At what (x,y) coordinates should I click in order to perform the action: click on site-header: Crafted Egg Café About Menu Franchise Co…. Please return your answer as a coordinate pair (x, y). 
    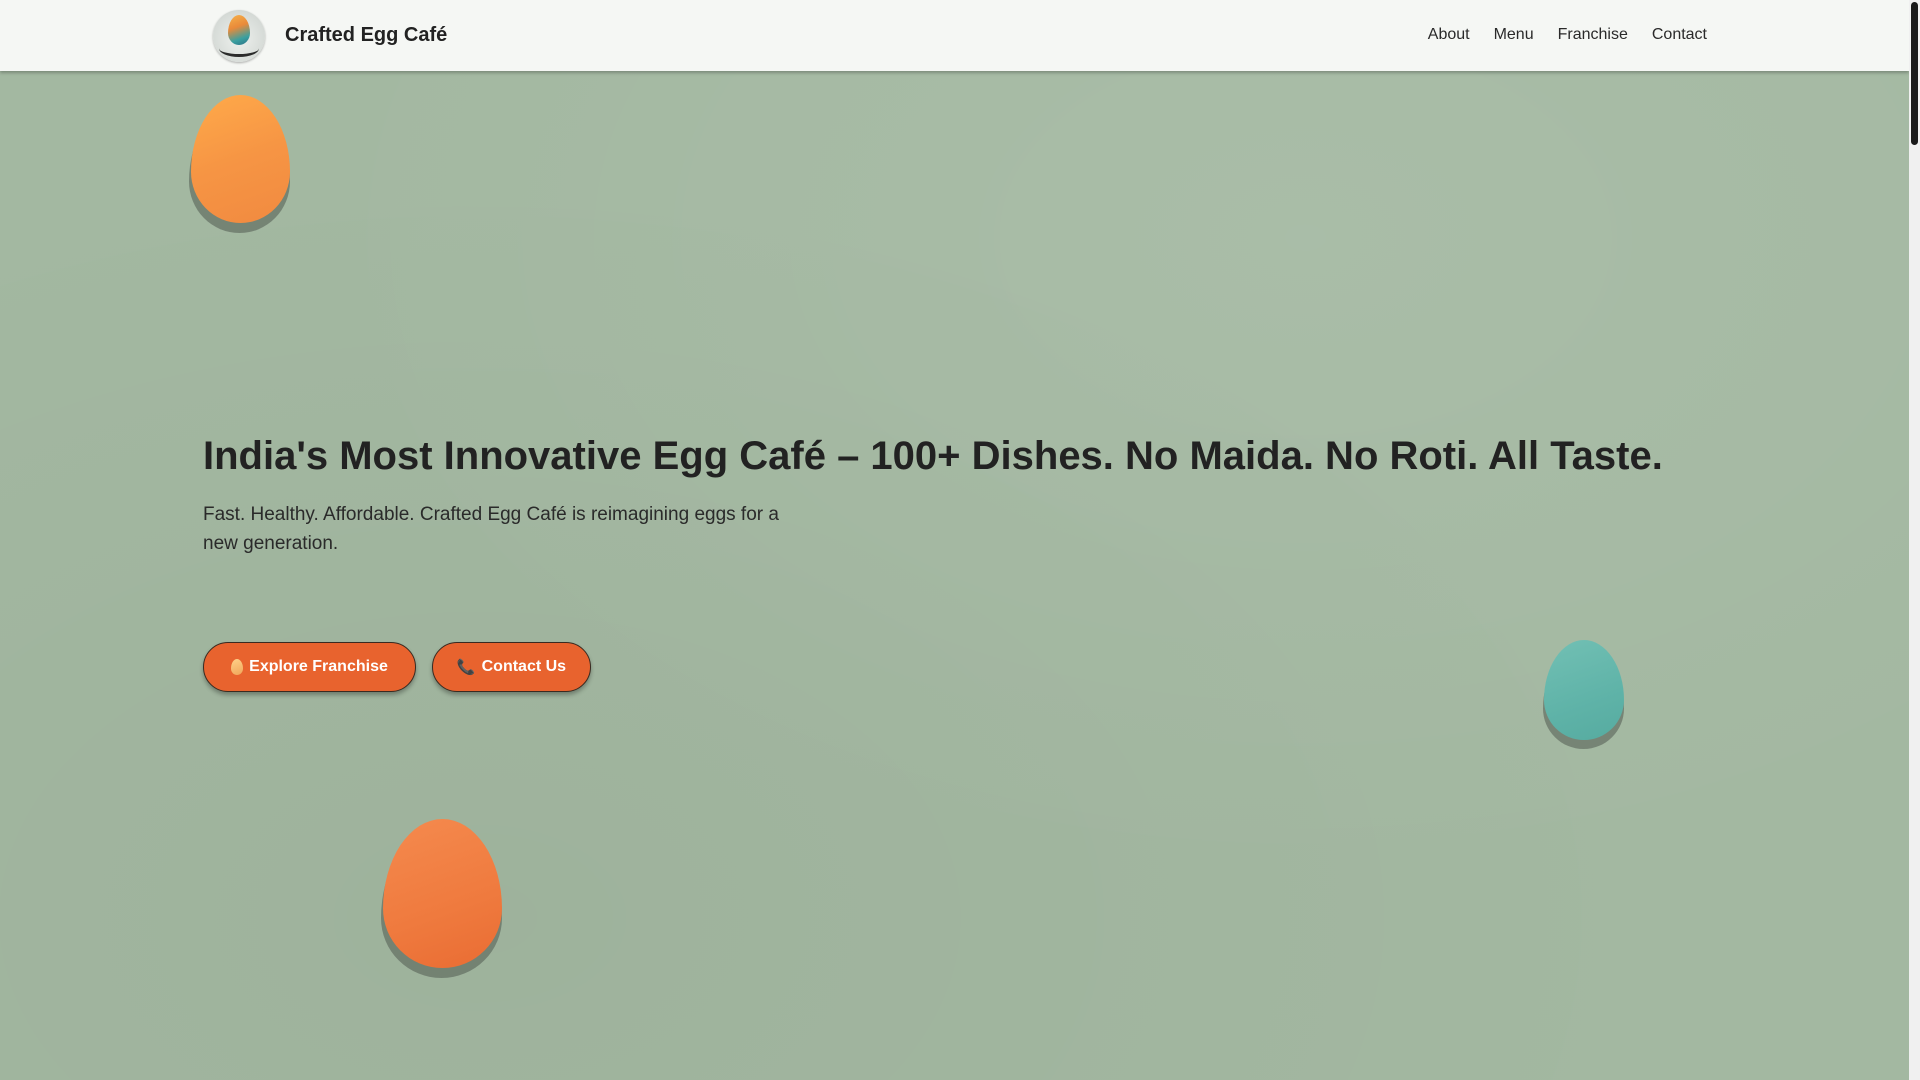
    Looking at the image, I should click on (954, 35).